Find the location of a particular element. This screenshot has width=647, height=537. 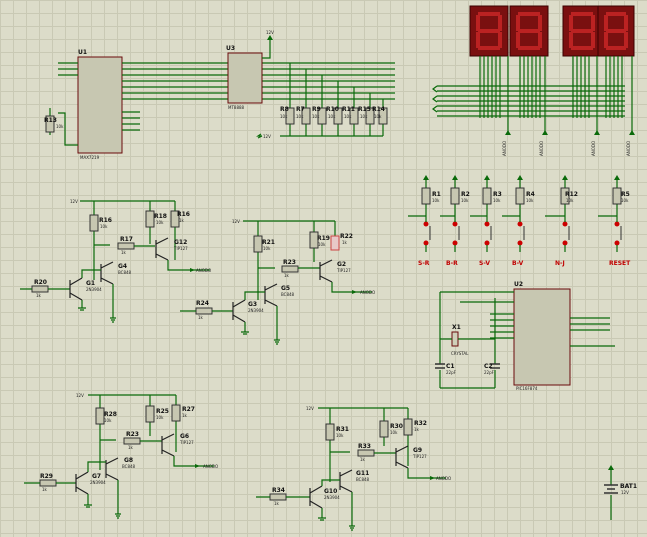

d2-r22-val: 1k is located at coordinates (345, 242).